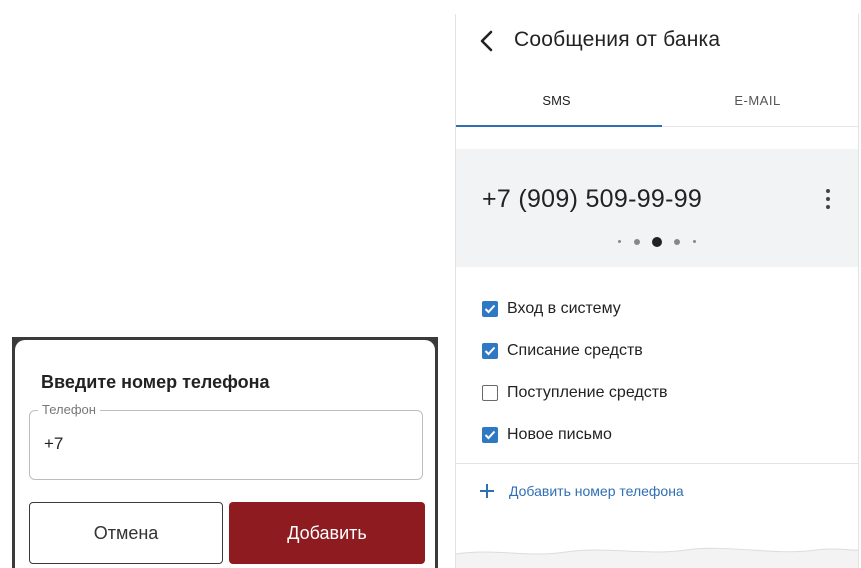 The width and height of the screenshot is (861, 568). Describe the element at coordinates (592, 199) in the screenshot. I see `phone-number: +7 (909) 509-99-99` at that location.